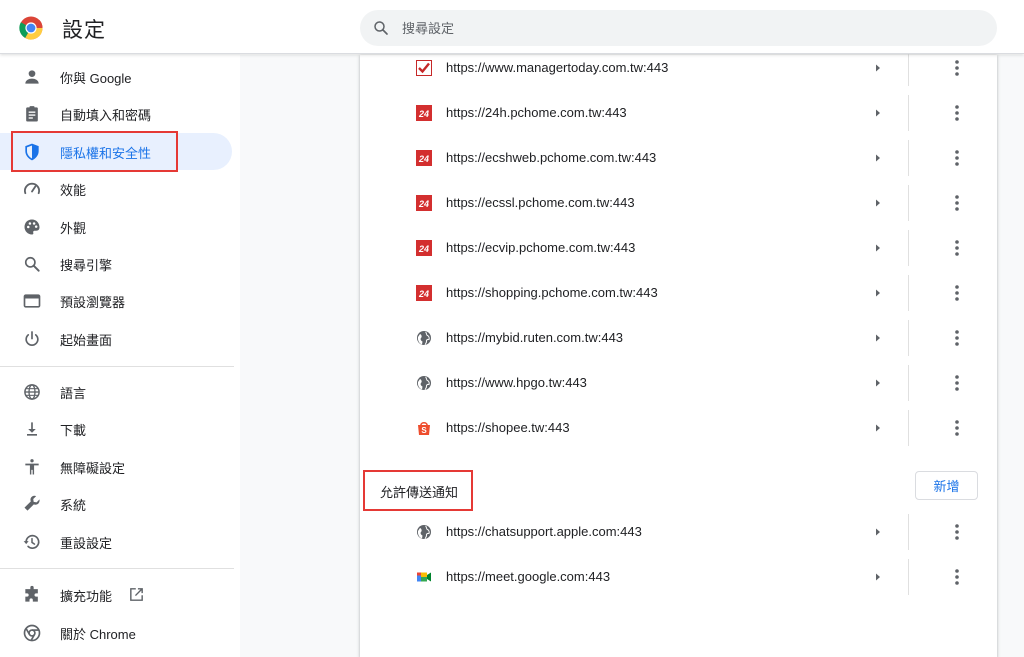 The width and height of the screenshot is (1024, 657). What do you see at coordinates (93, 302) in the screenshot?
I see `sidebar-item-label: 預設瀏覽器` at bounding box center [93, 302].